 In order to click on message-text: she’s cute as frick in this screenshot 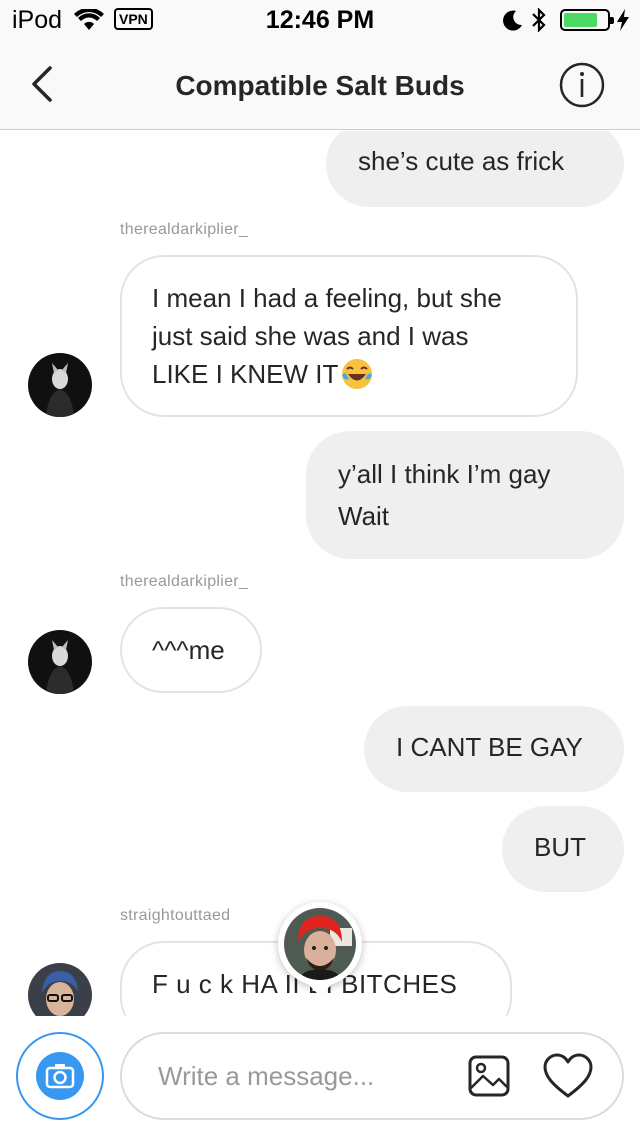, I will do `click(461, 161)`.